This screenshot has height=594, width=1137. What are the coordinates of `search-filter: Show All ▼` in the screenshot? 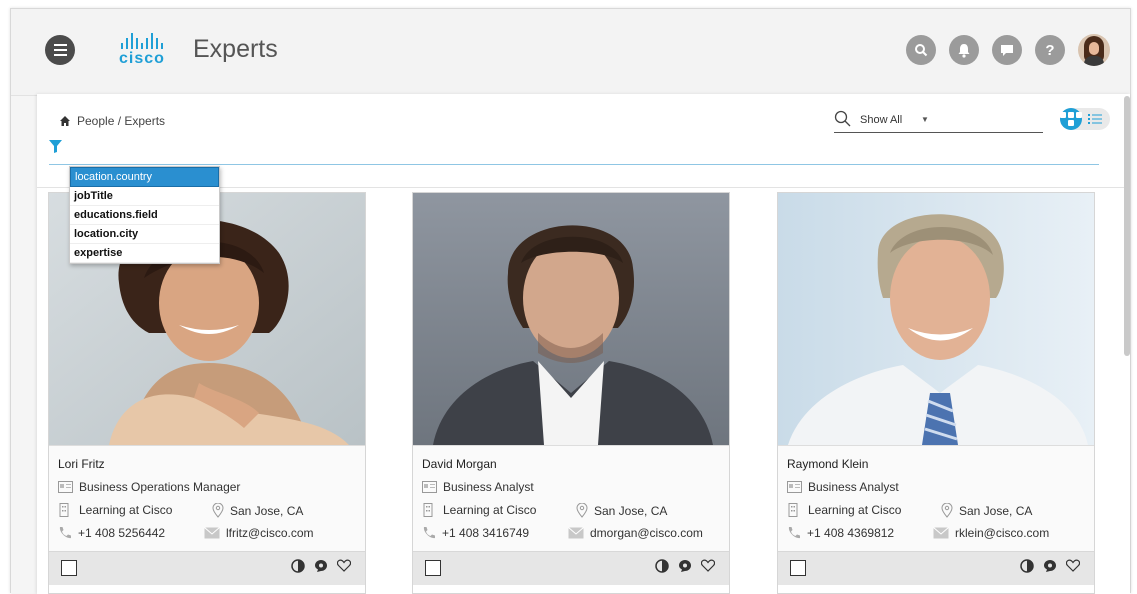 It's located at (938, 121).